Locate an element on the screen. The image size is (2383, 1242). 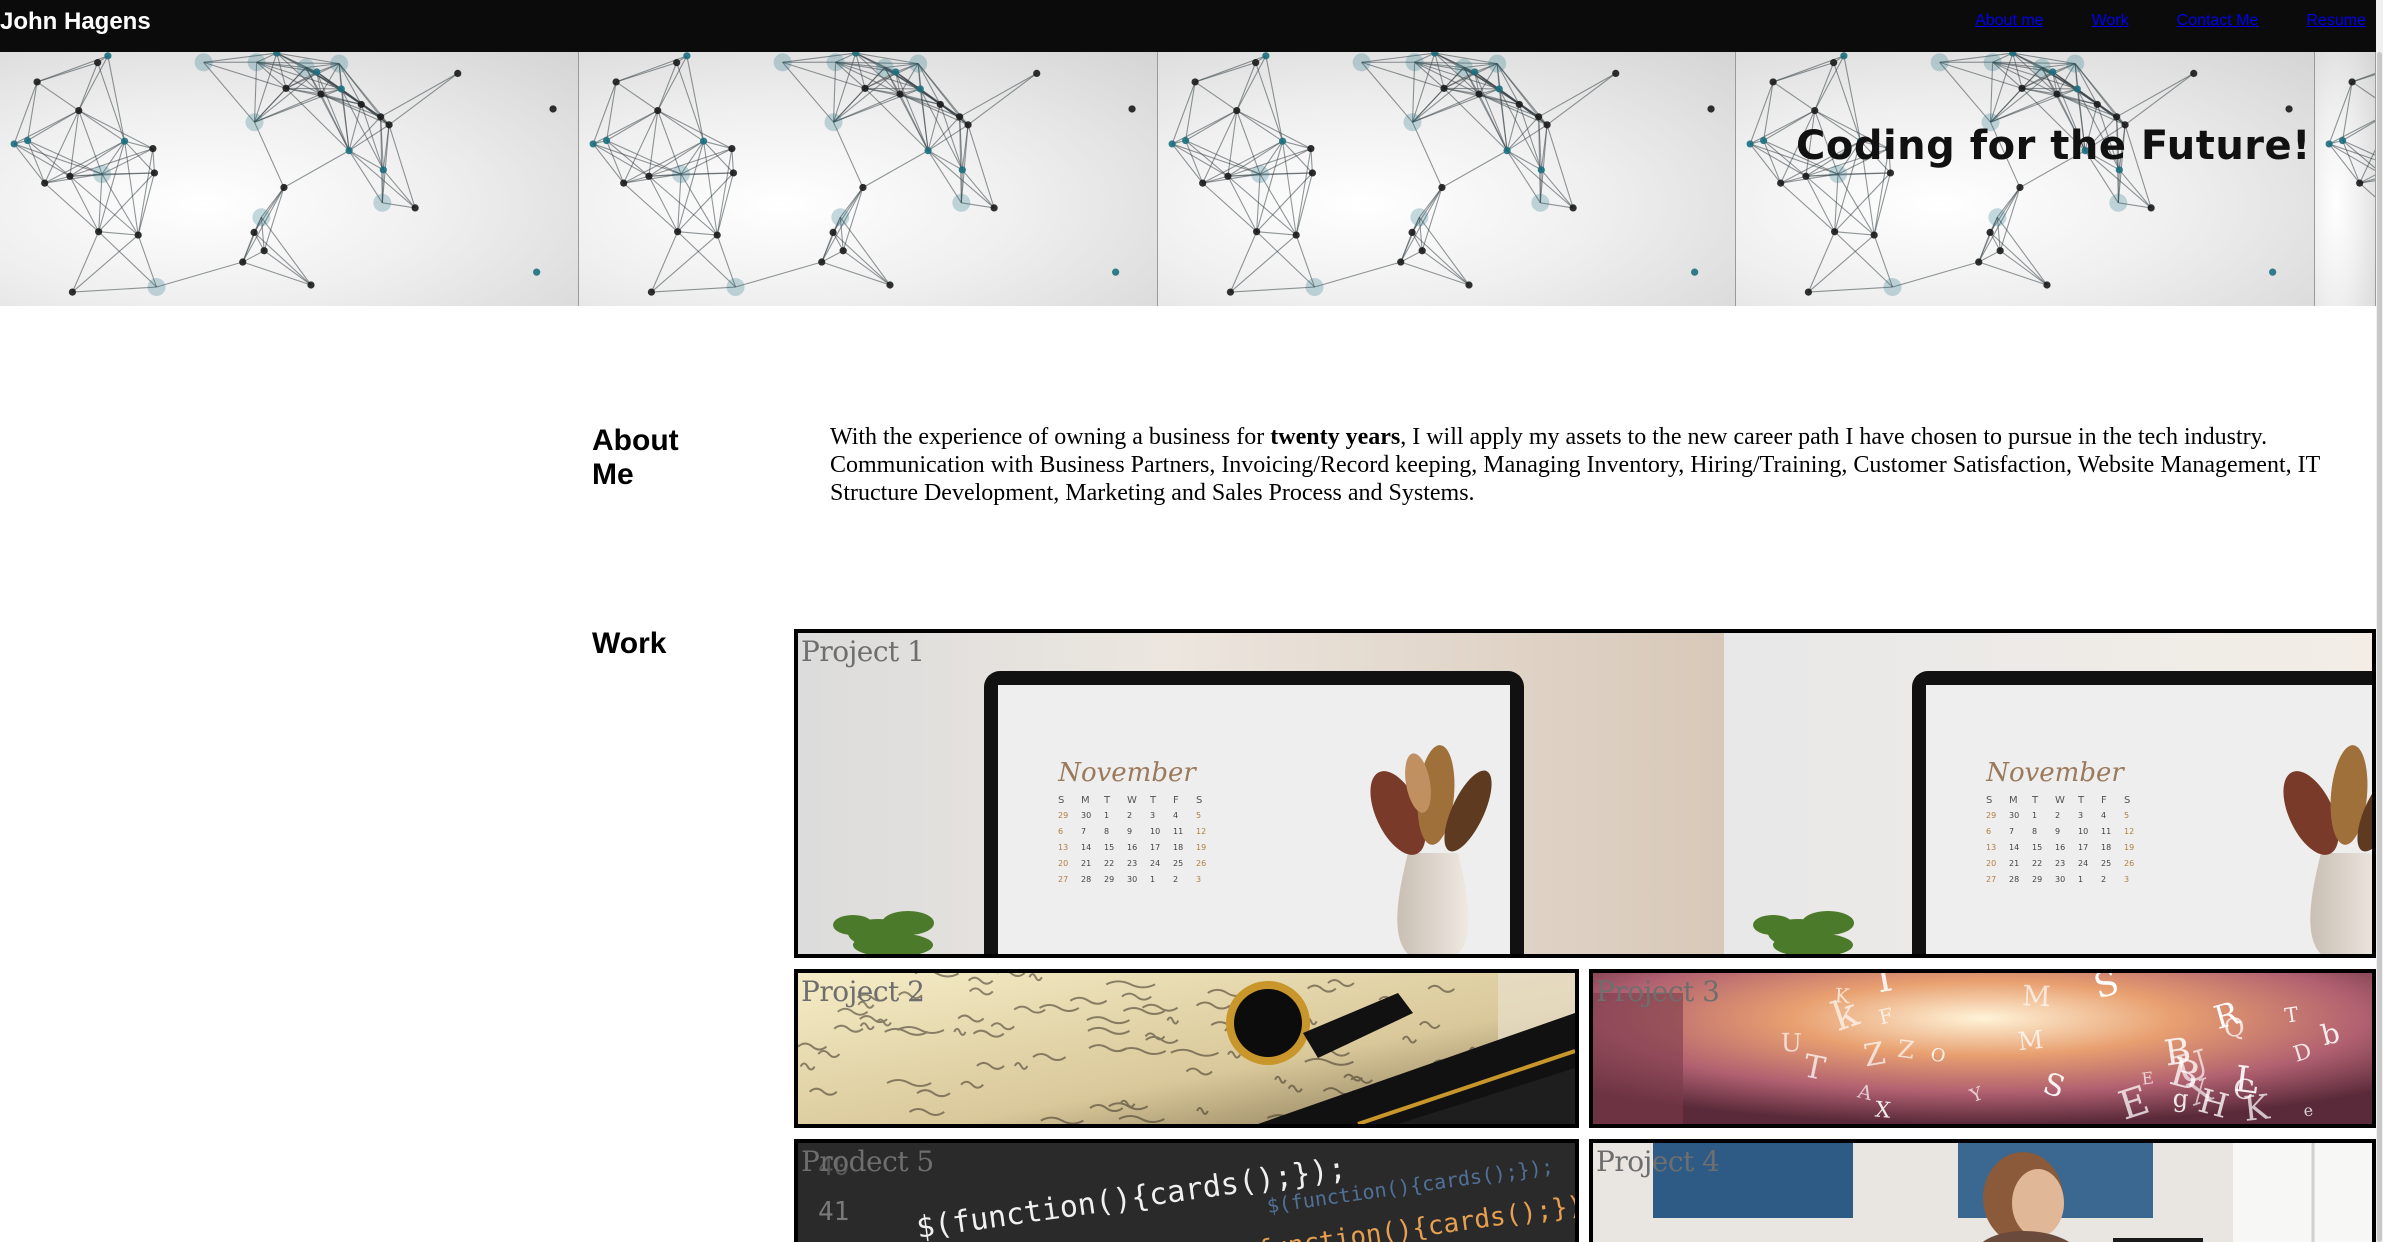
vertical-scrollbar is located at coordinates (2379, 621).